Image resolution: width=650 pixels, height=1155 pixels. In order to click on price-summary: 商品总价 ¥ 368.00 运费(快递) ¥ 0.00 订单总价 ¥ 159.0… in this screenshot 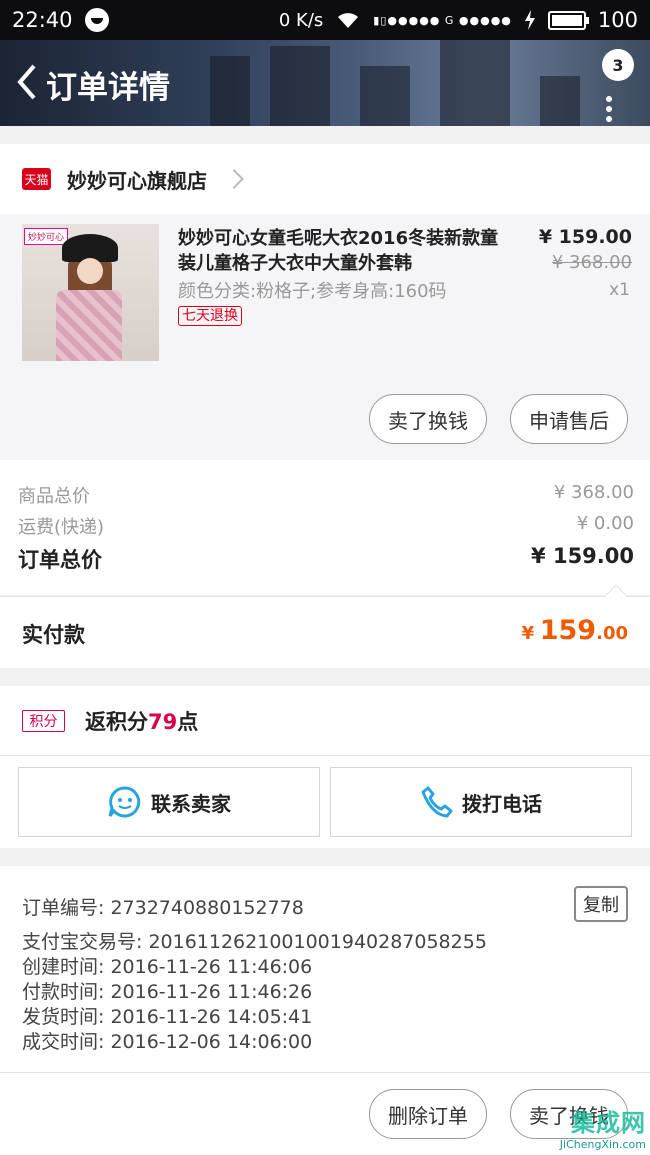, I will do `click(325, 527)`.